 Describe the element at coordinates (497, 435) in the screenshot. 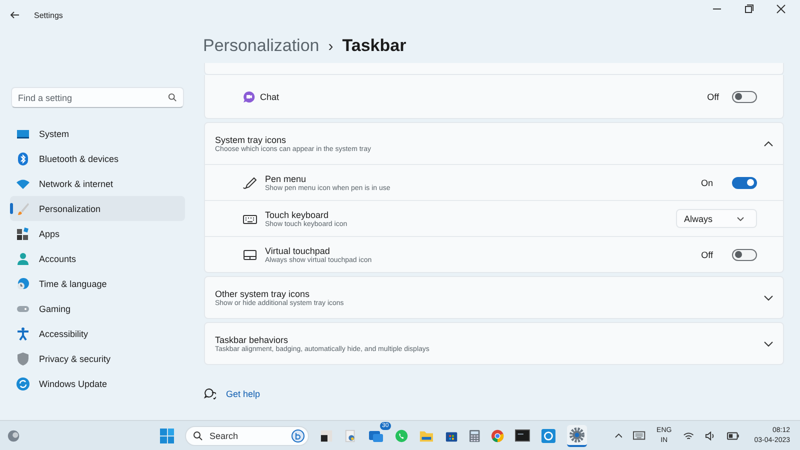

I see `browser-icon` at that location.